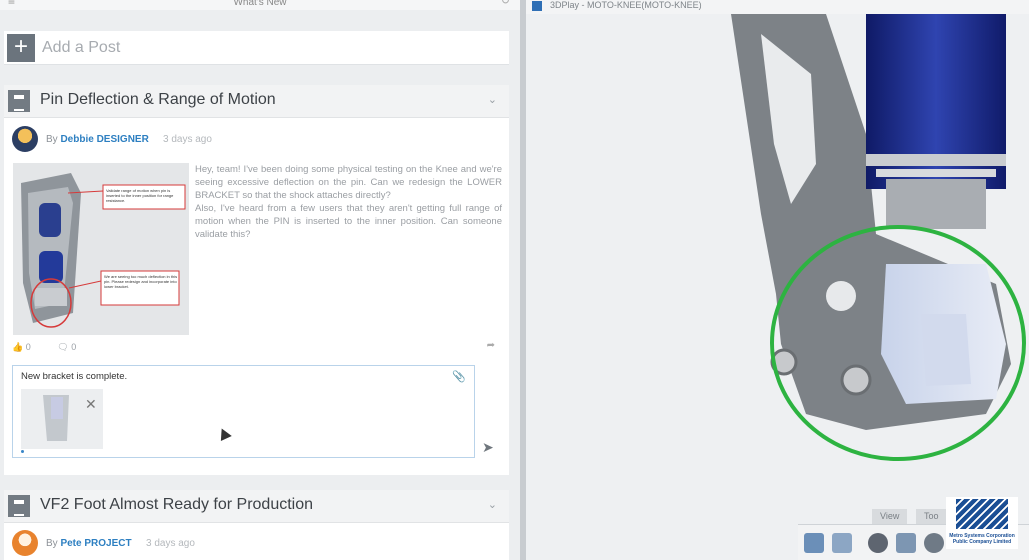  I want to click on settings-icon, so click(934, 543).